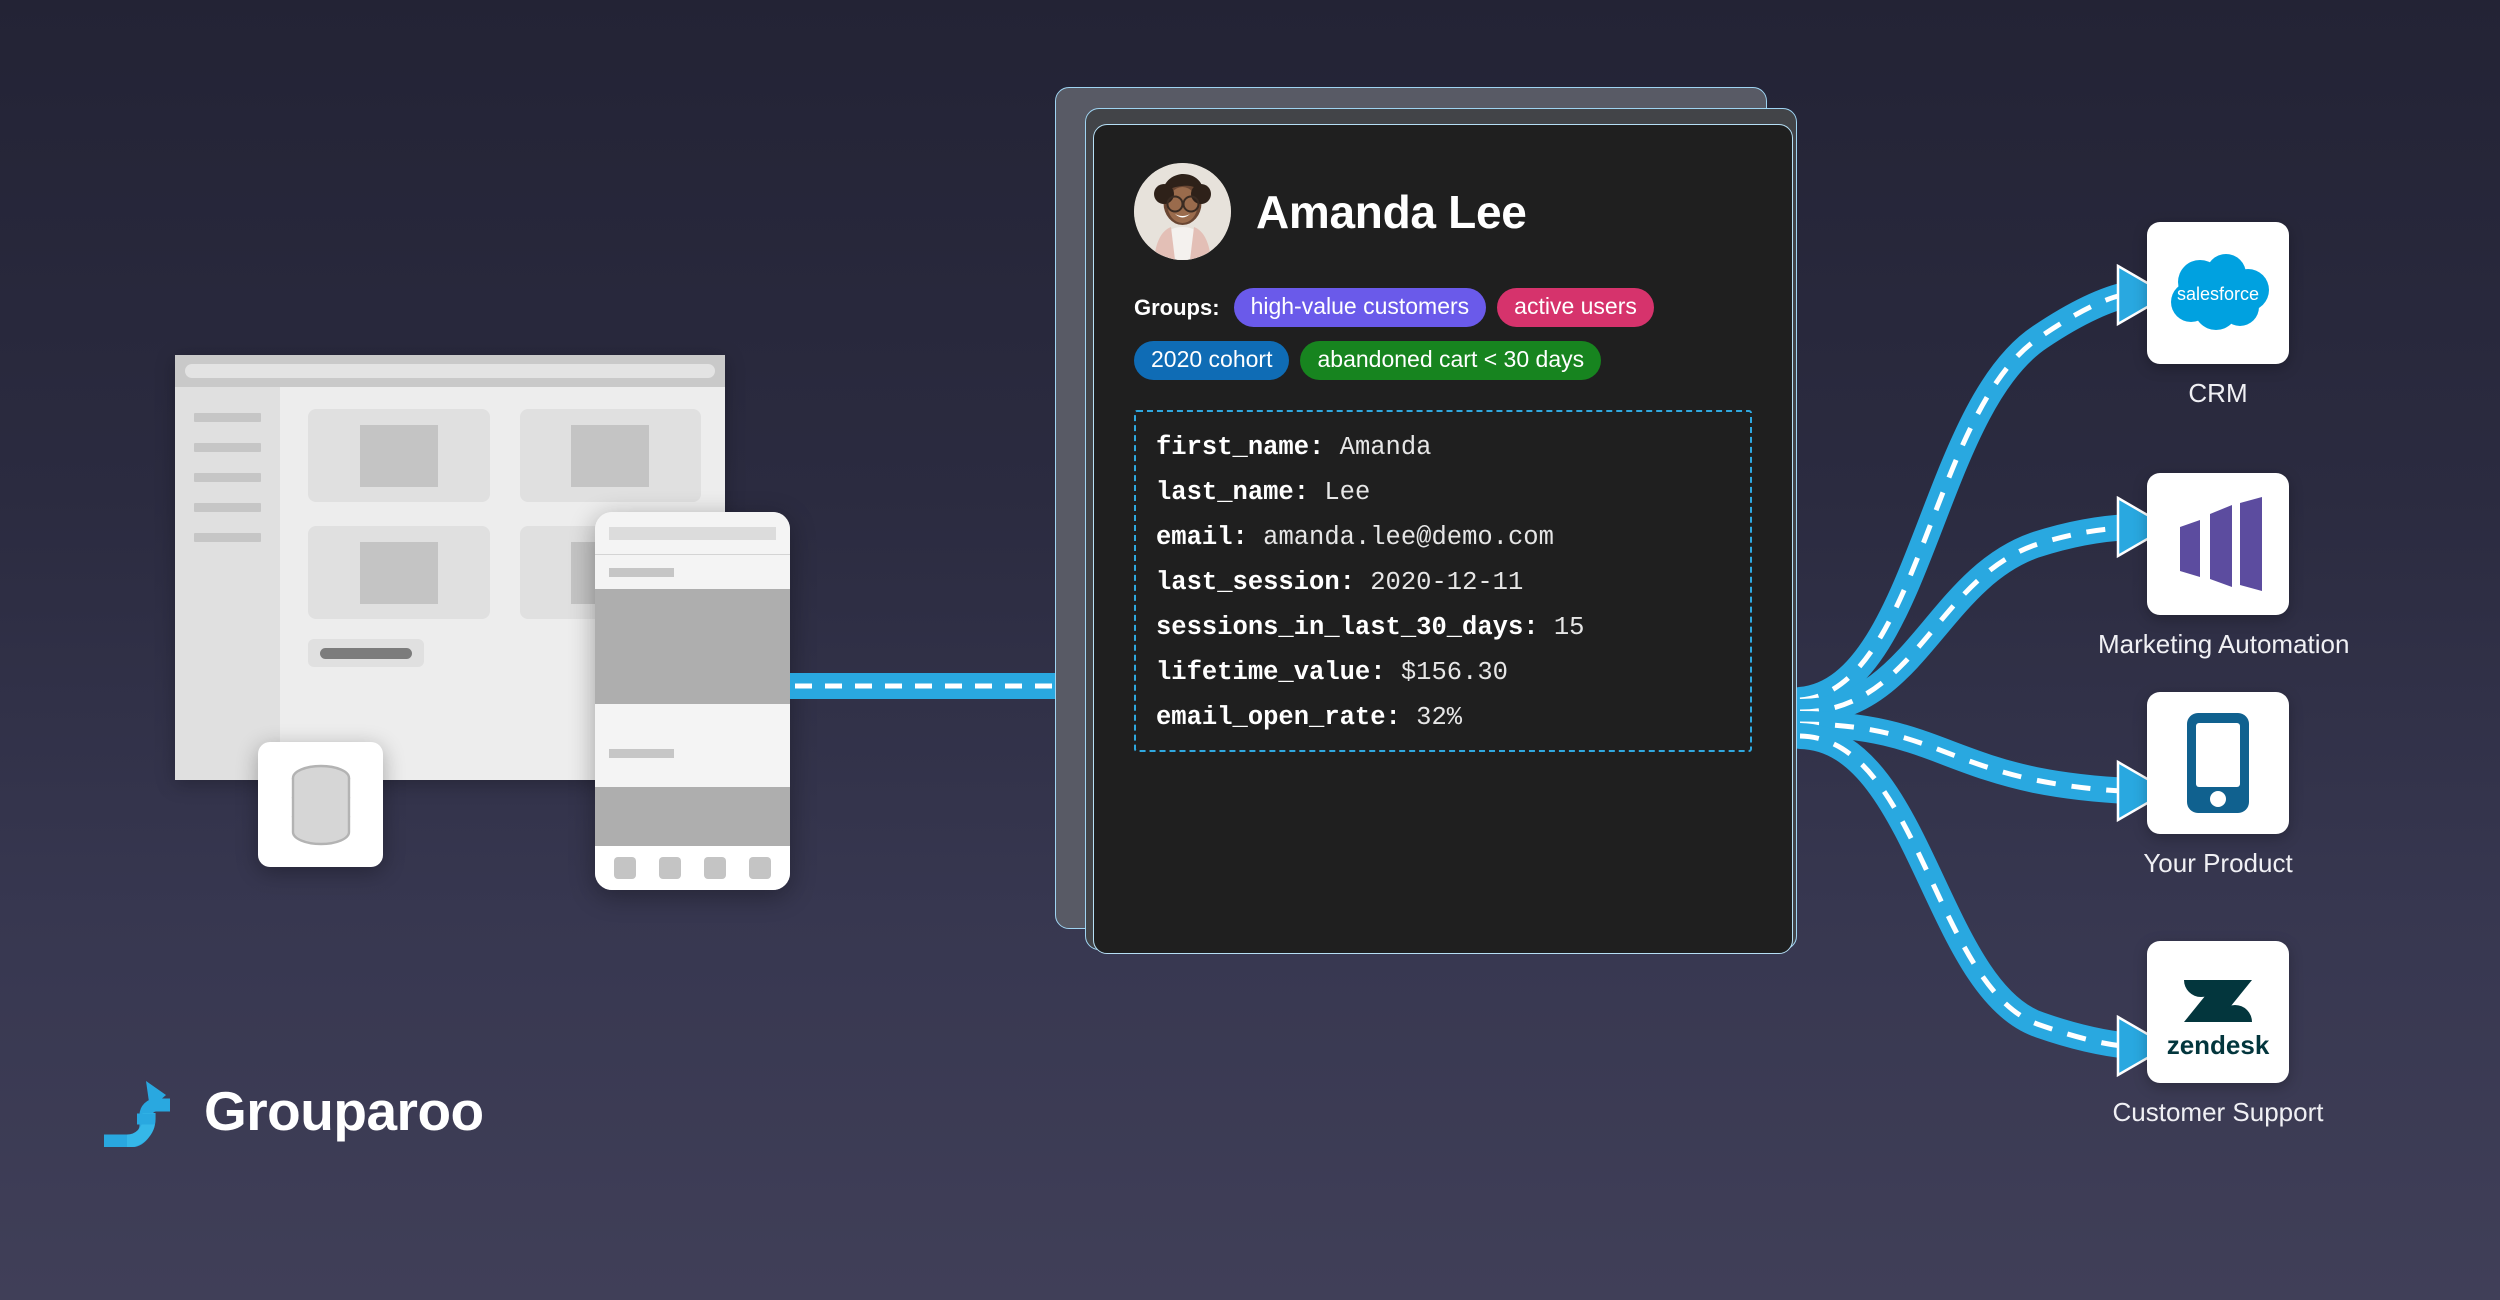 The image size is (2500, 1300). I want to click on property-key: email_open_rate:, so click(1278, 717).